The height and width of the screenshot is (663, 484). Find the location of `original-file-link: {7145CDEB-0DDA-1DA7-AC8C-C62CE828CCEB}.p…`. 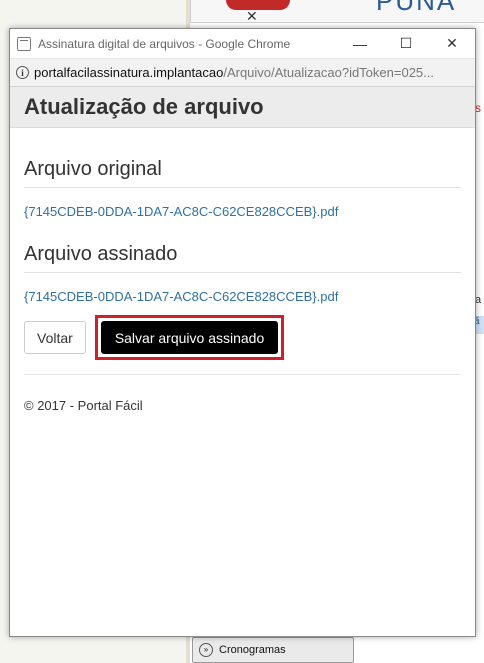

original-file-link: {7145CDEB-0DDA-1DA7-AC8C-C62CE828CCEB}.p… is located at coordinates (242, 211).